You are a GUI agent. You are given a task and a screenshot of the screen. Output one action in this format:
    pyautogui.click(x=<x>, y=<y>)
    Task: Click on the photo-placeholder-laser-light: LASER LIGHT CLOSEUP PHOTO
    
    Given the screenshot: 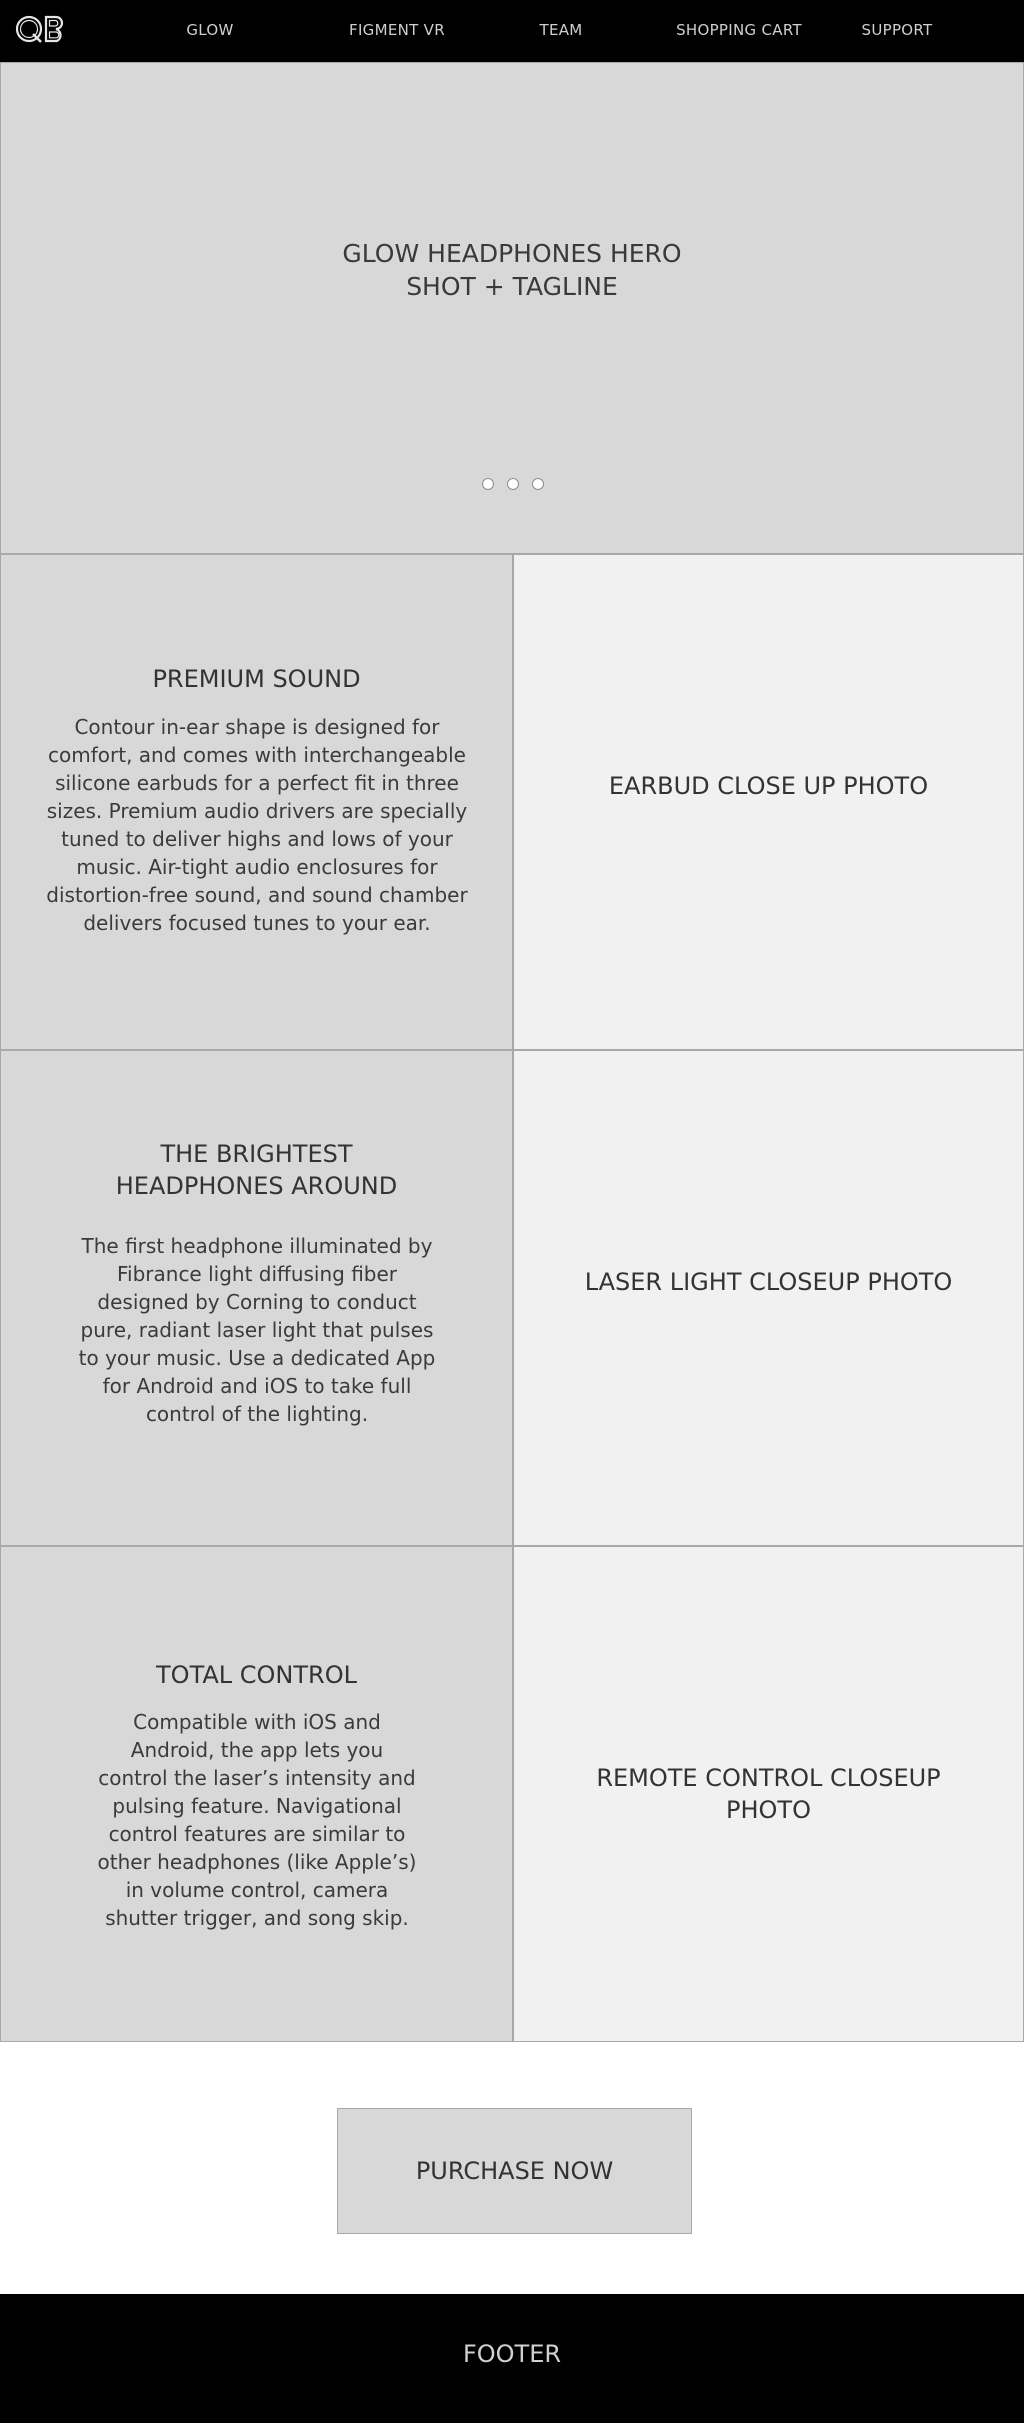 What is the action you would take?
    pyautogui.click(x=768, y=1298)
    